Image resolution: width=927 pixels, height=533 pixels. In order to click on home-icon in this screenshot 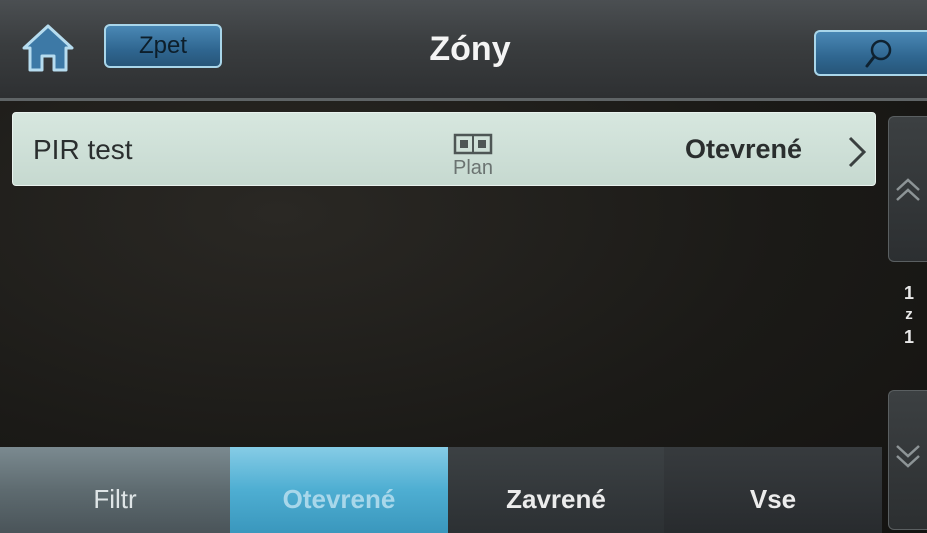, I will do `click(48, 48)`.